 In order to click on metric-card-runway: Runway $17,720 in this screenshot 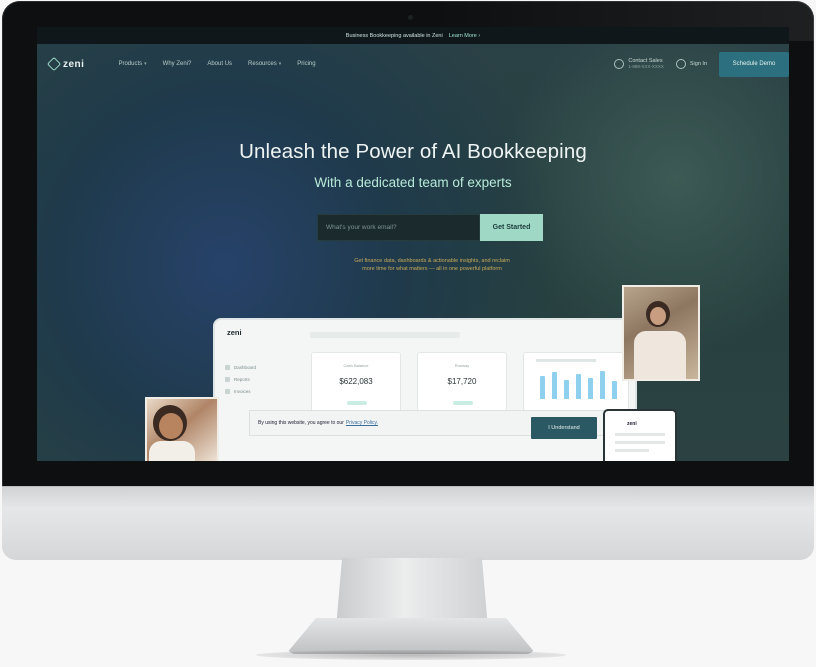, I will do `click(462, 382)`.